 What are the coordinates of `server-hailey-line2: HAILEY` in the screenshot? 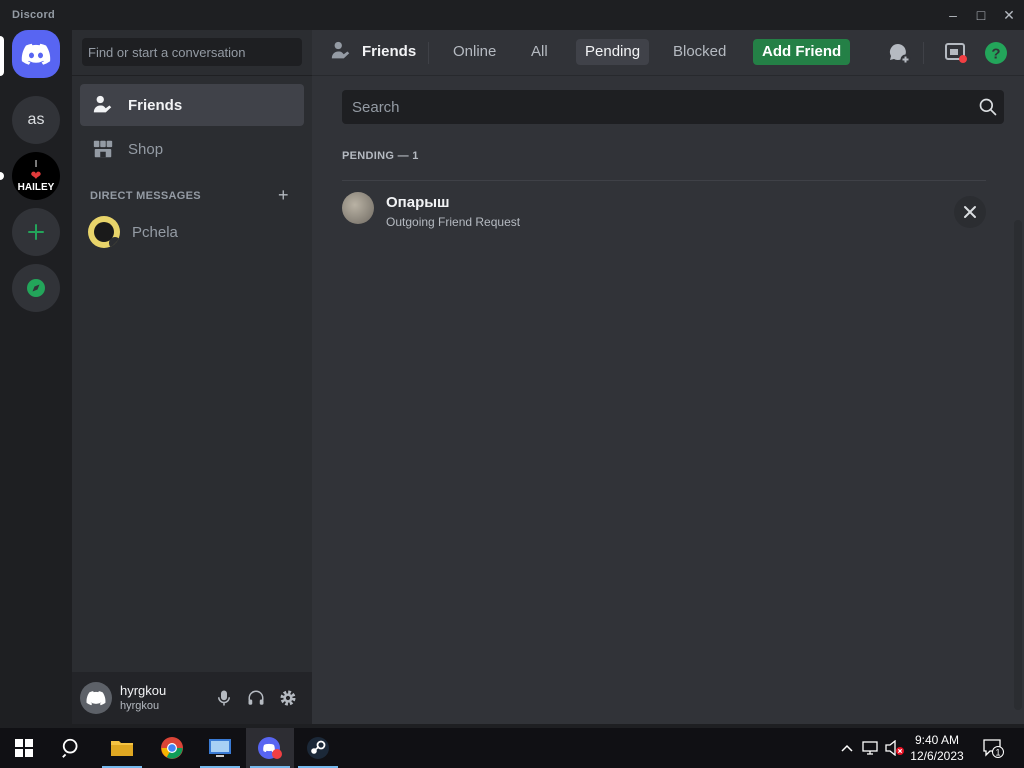 It's located at (36, 187).